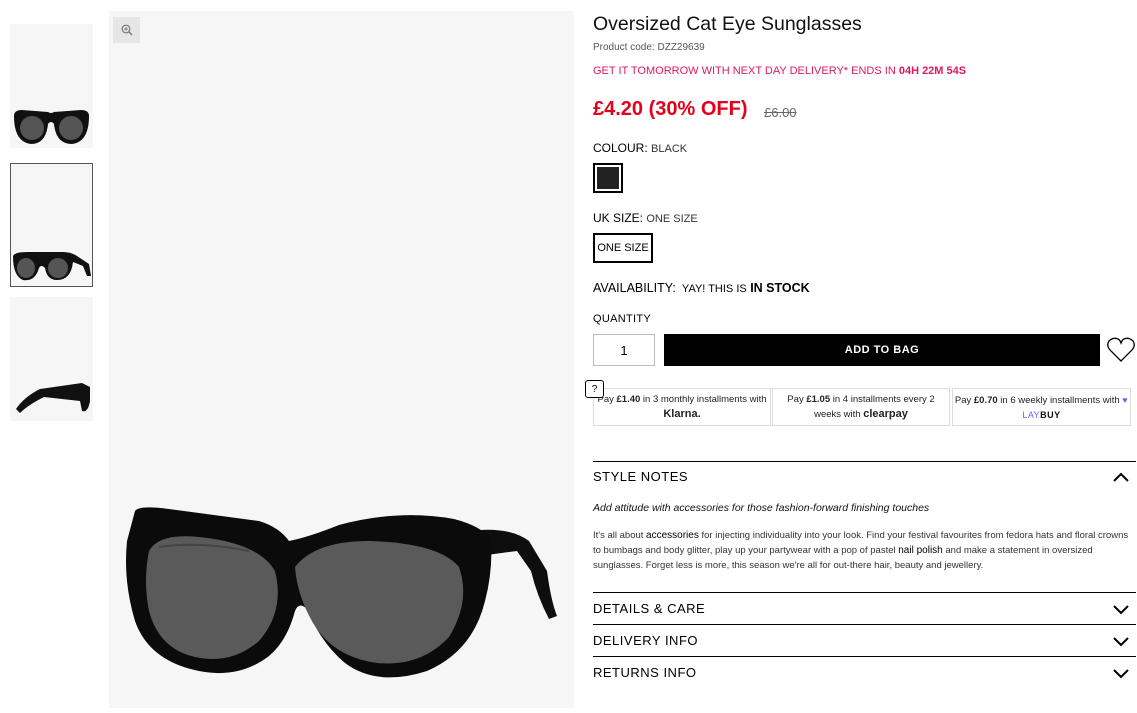 This screenshot has width=1137, height=713. What do you see at coordinates (622, 319) in the screenshot?
I see `quantity-label: QUANTITY` at bounding box center [622, 319].